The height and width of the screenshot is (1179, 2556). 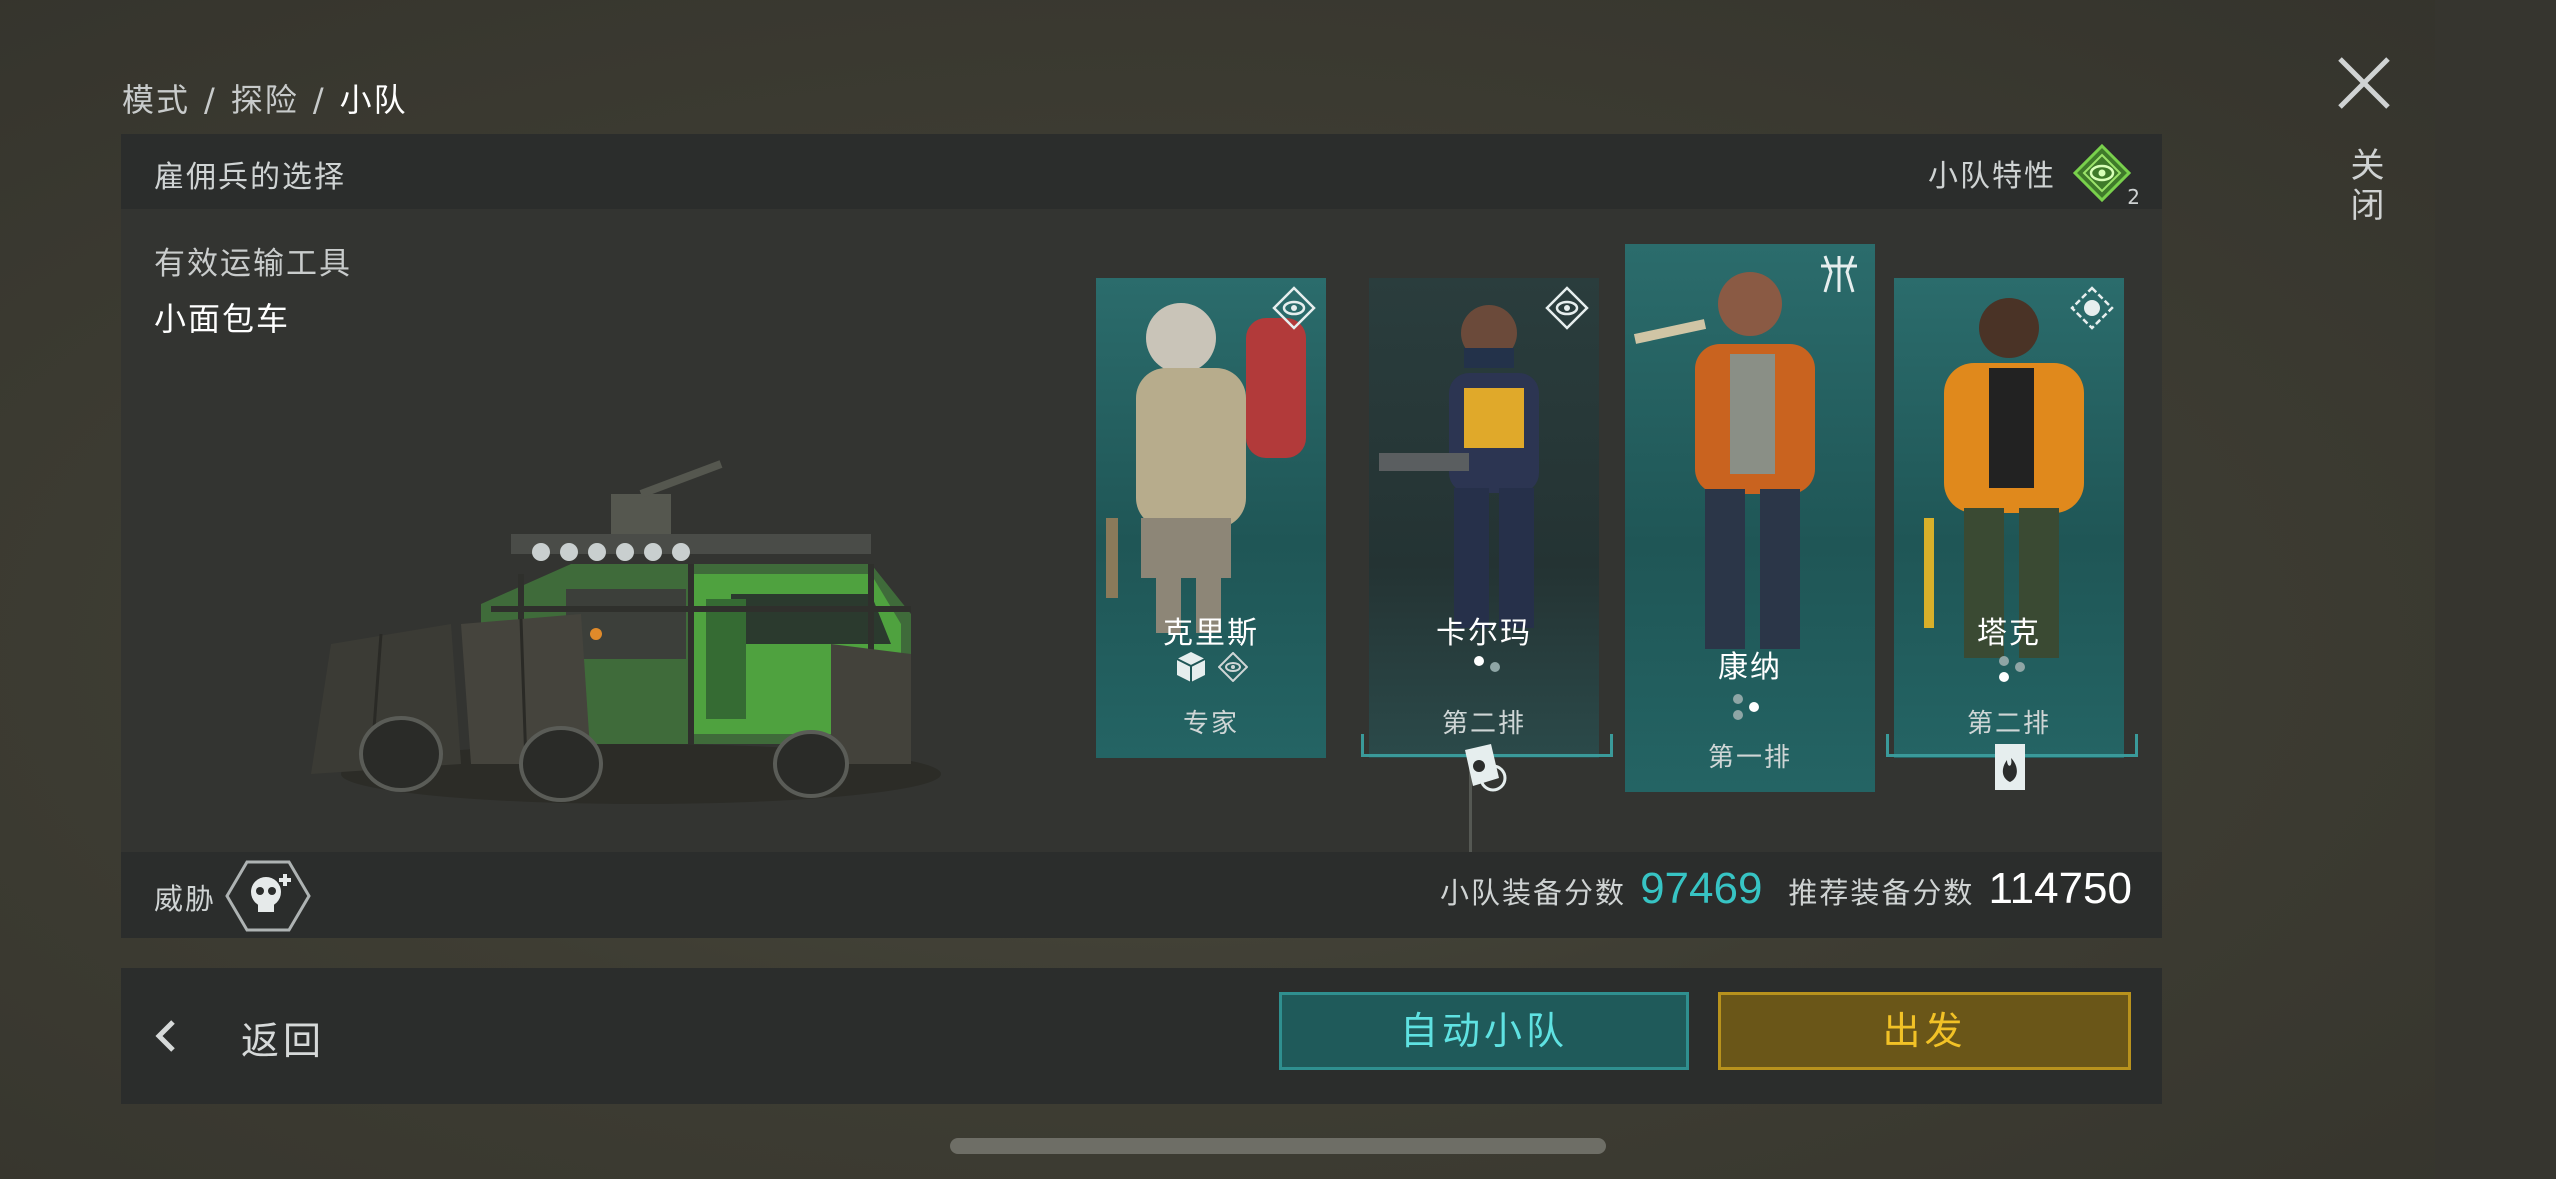 What do you see at coordinates (1211, 633) in the screenshot?
I see `squad-member-name: 克里斯` at bounding box center [1211, 633].